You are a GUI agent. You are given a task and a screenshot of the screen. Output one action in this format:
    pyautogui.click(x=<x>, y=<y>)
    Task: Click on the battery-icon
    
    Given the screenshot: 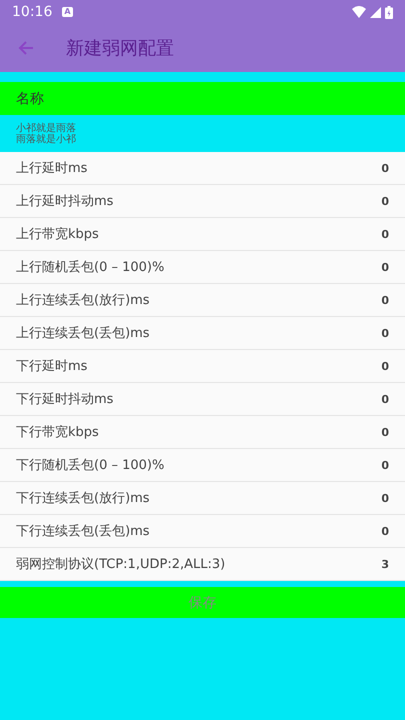 What is the action you would take?
    pyautogui.click(x=389, y=12)
    